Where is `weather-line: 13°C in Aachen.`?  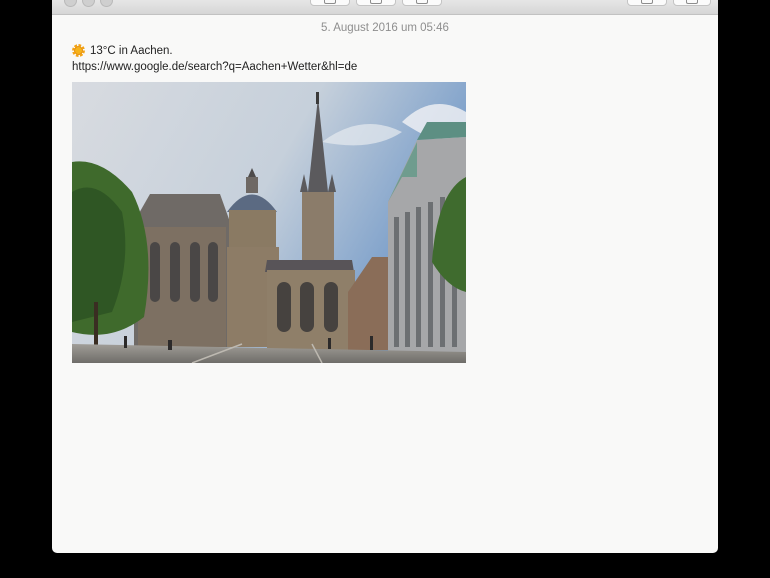
weather-line: 13°C in Aachen. is located at coordinates (122, 50).